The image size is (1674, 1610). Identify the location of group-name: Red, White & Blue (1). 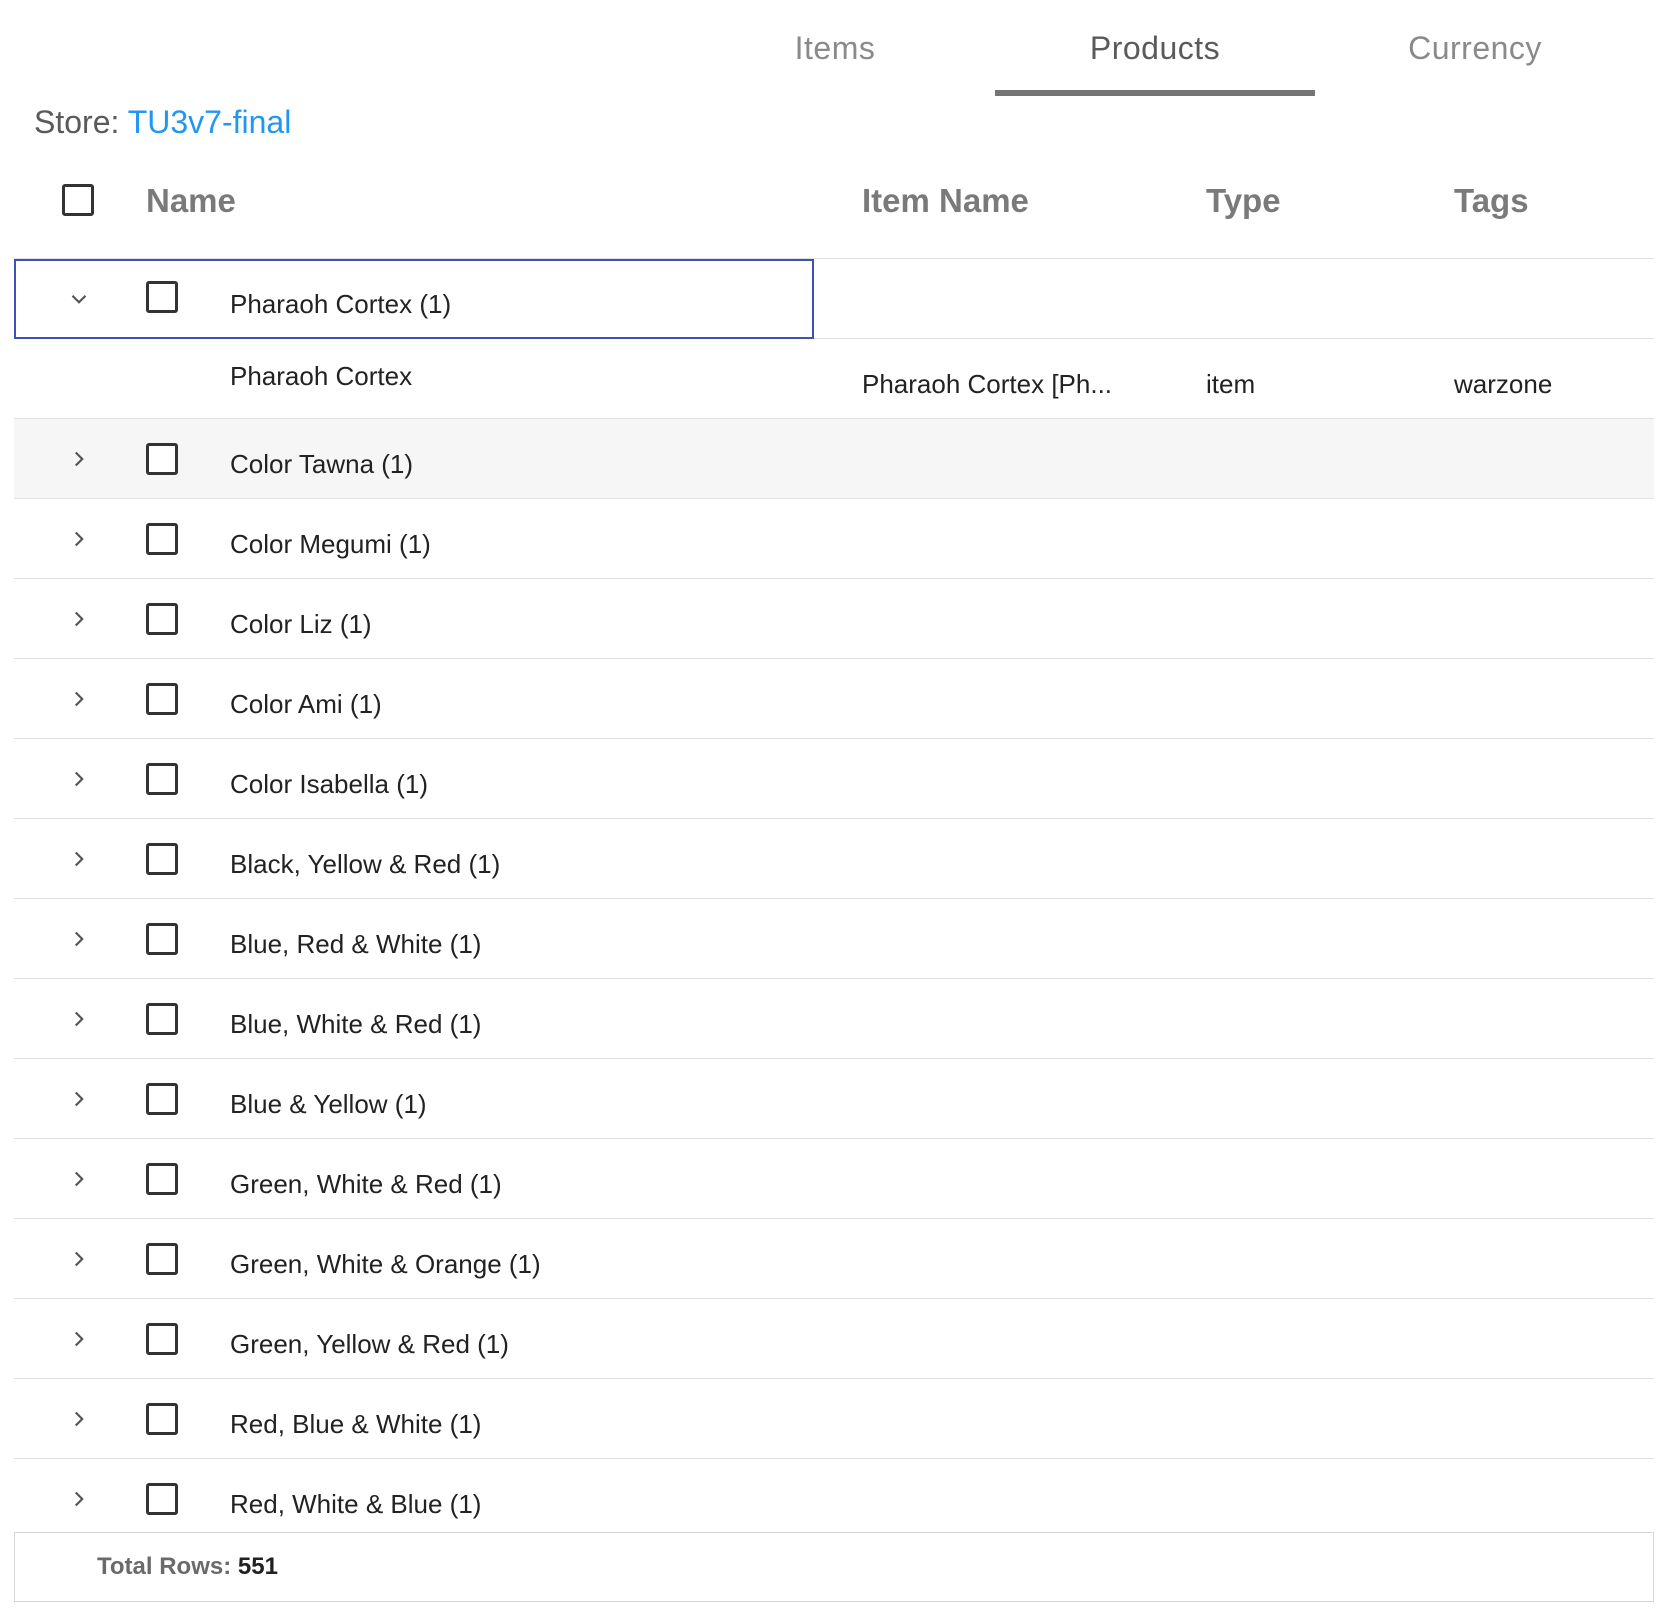
(356, 1504).